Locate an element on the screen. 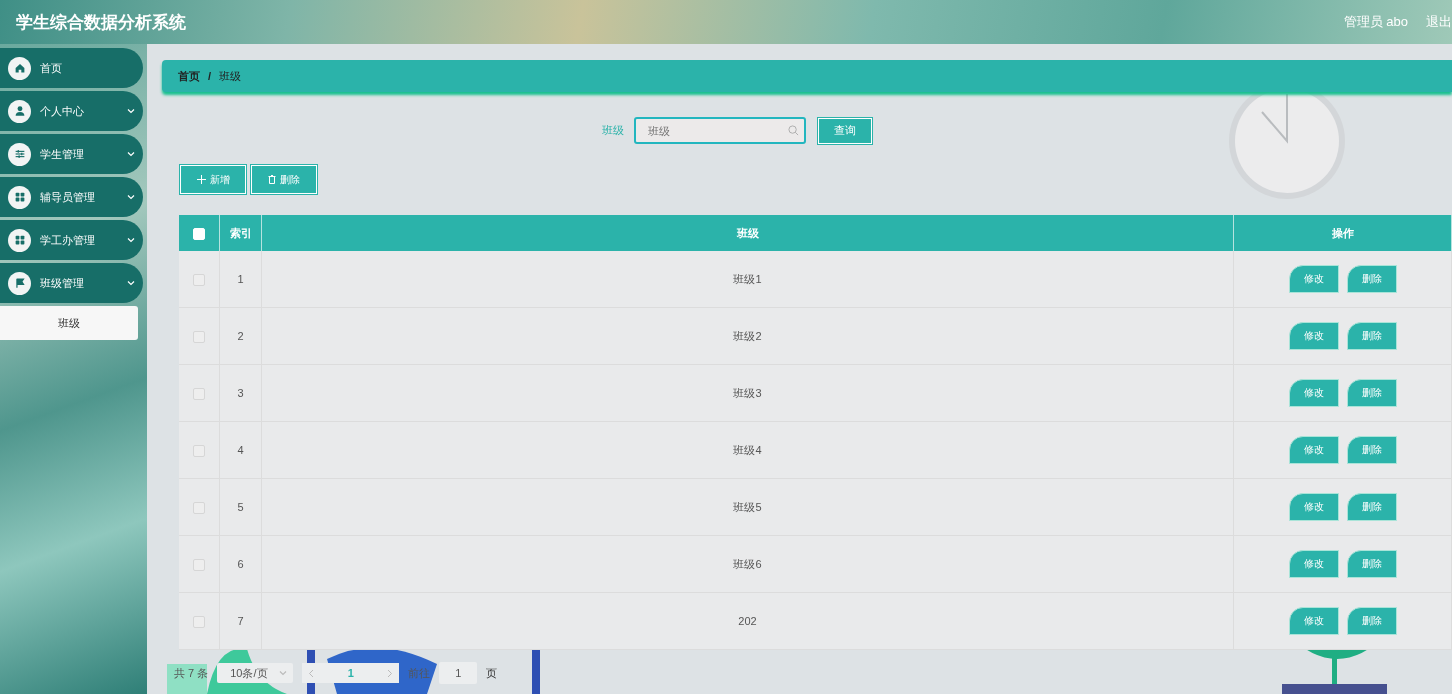  column-header: 操作 is located at coordinates (1342, 233).